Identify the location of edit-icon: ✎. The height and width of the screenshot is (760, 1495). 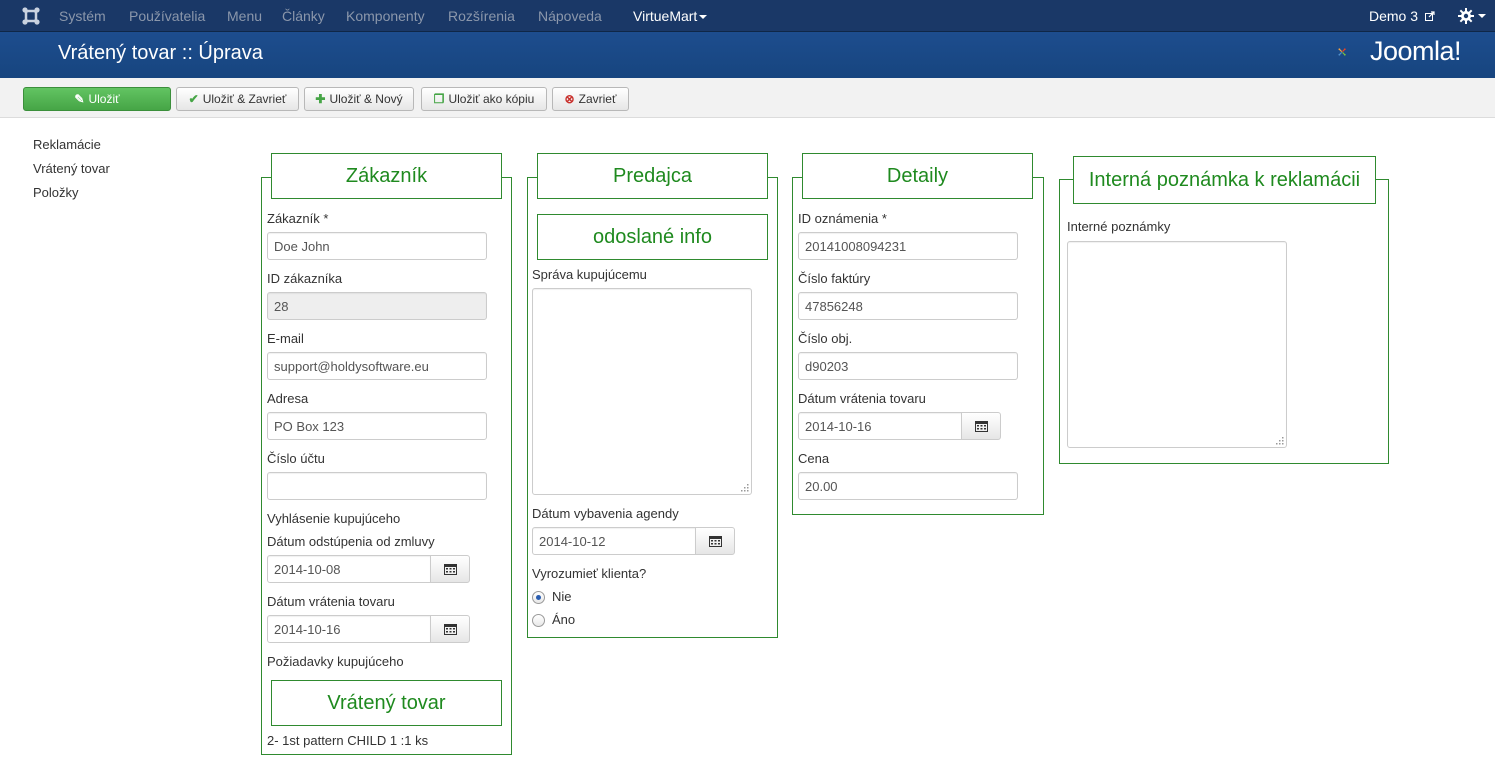
(79, 99).